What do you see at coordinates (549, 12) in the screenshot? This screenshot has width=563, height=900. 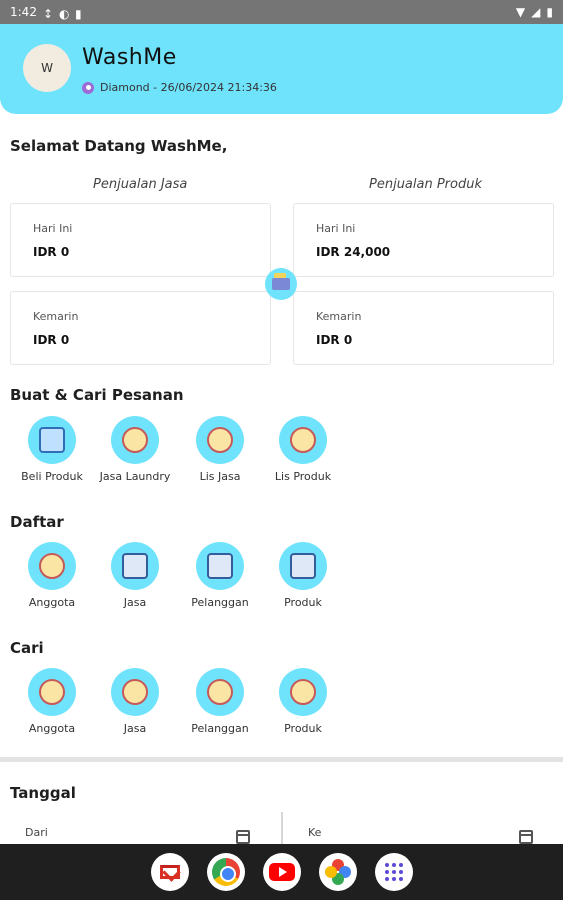 I see `battery-icon: ▮` at bounding box center [549, 12].